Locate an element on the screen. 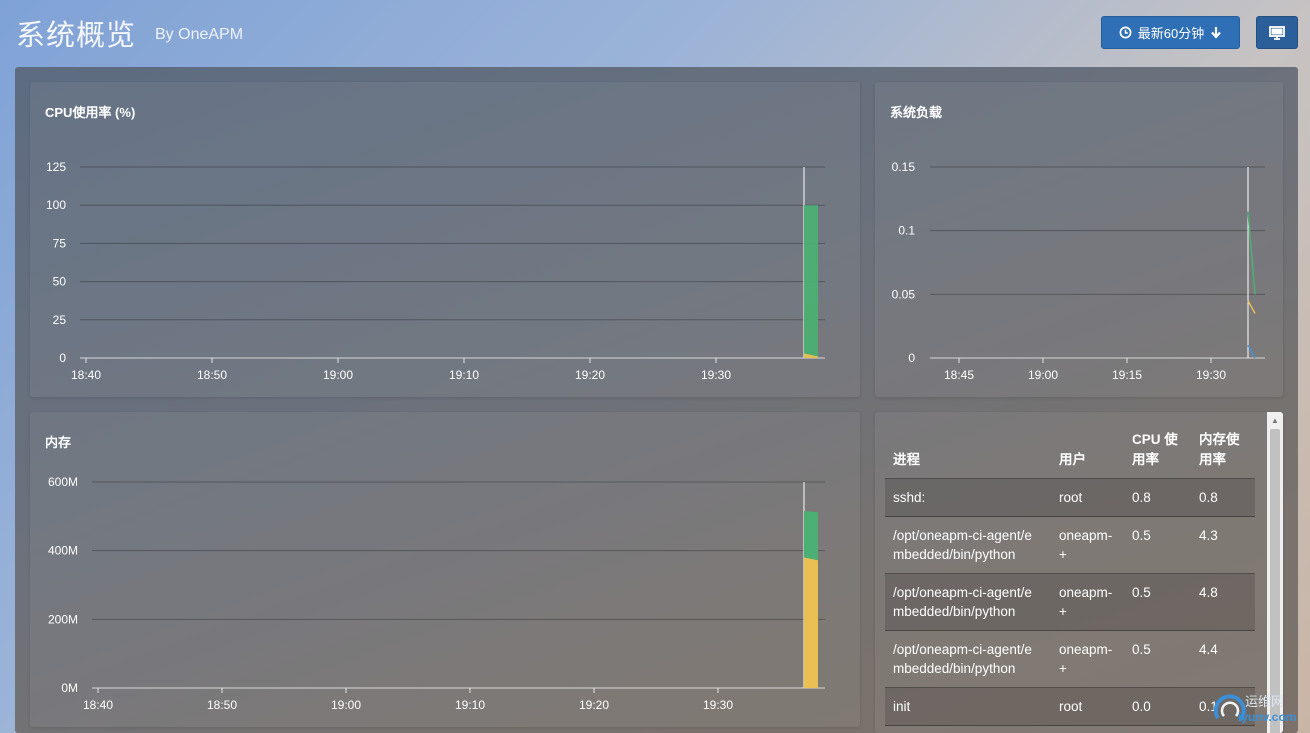  process-memory-cell: 4.3 is located at coordinates (1223, 545).